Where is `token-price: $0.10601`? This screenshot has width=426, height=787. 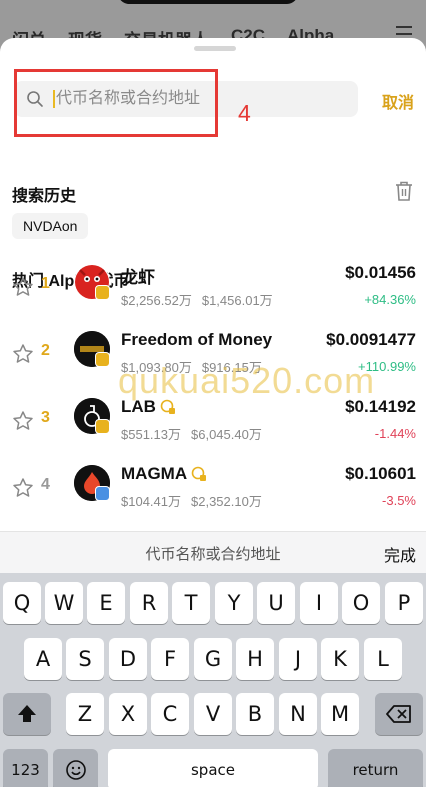
token-price: $0.10601 is located at coordinates (380, 473).